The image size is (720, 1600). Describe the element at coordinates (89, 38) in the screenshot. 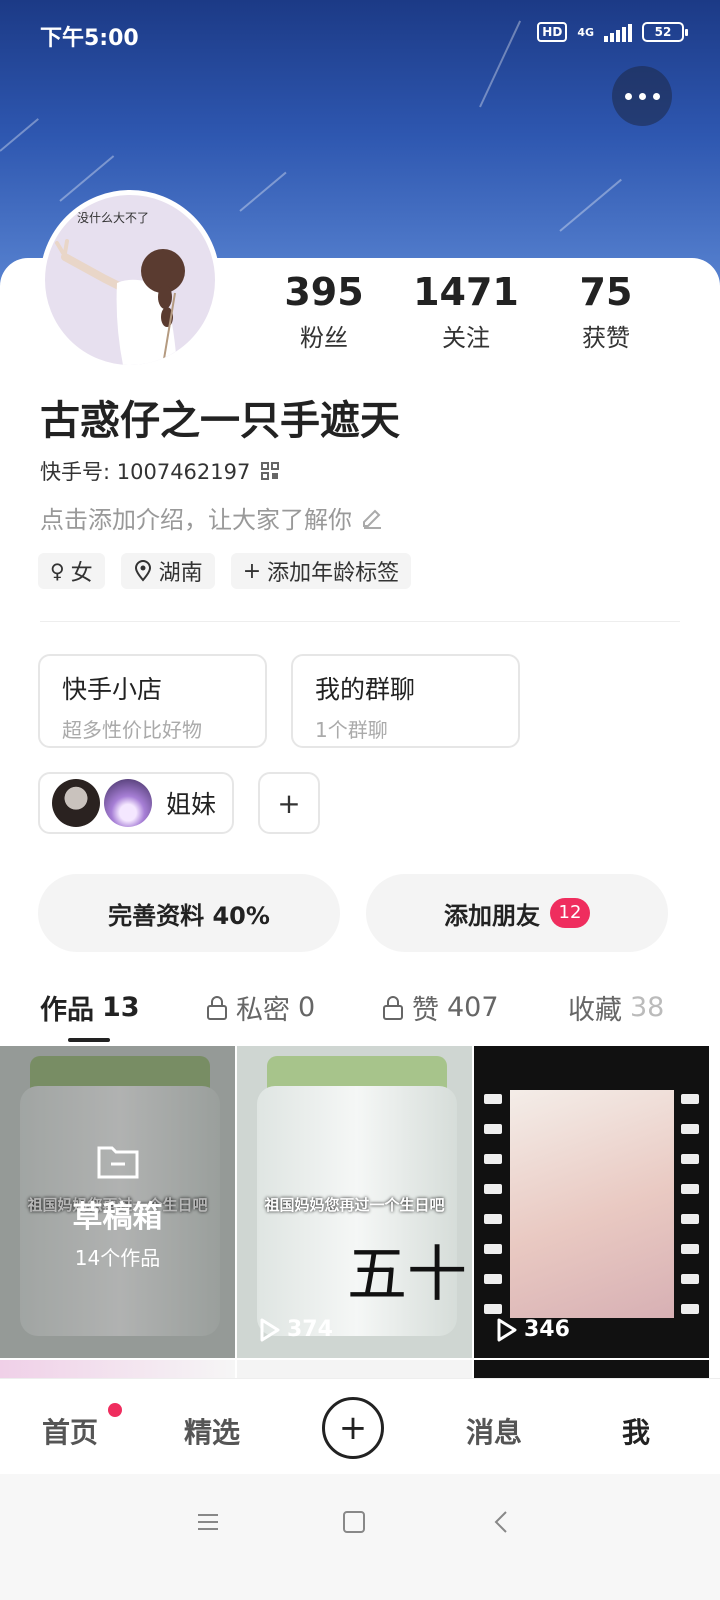

I see `status-time: 下午5:00` at that location.